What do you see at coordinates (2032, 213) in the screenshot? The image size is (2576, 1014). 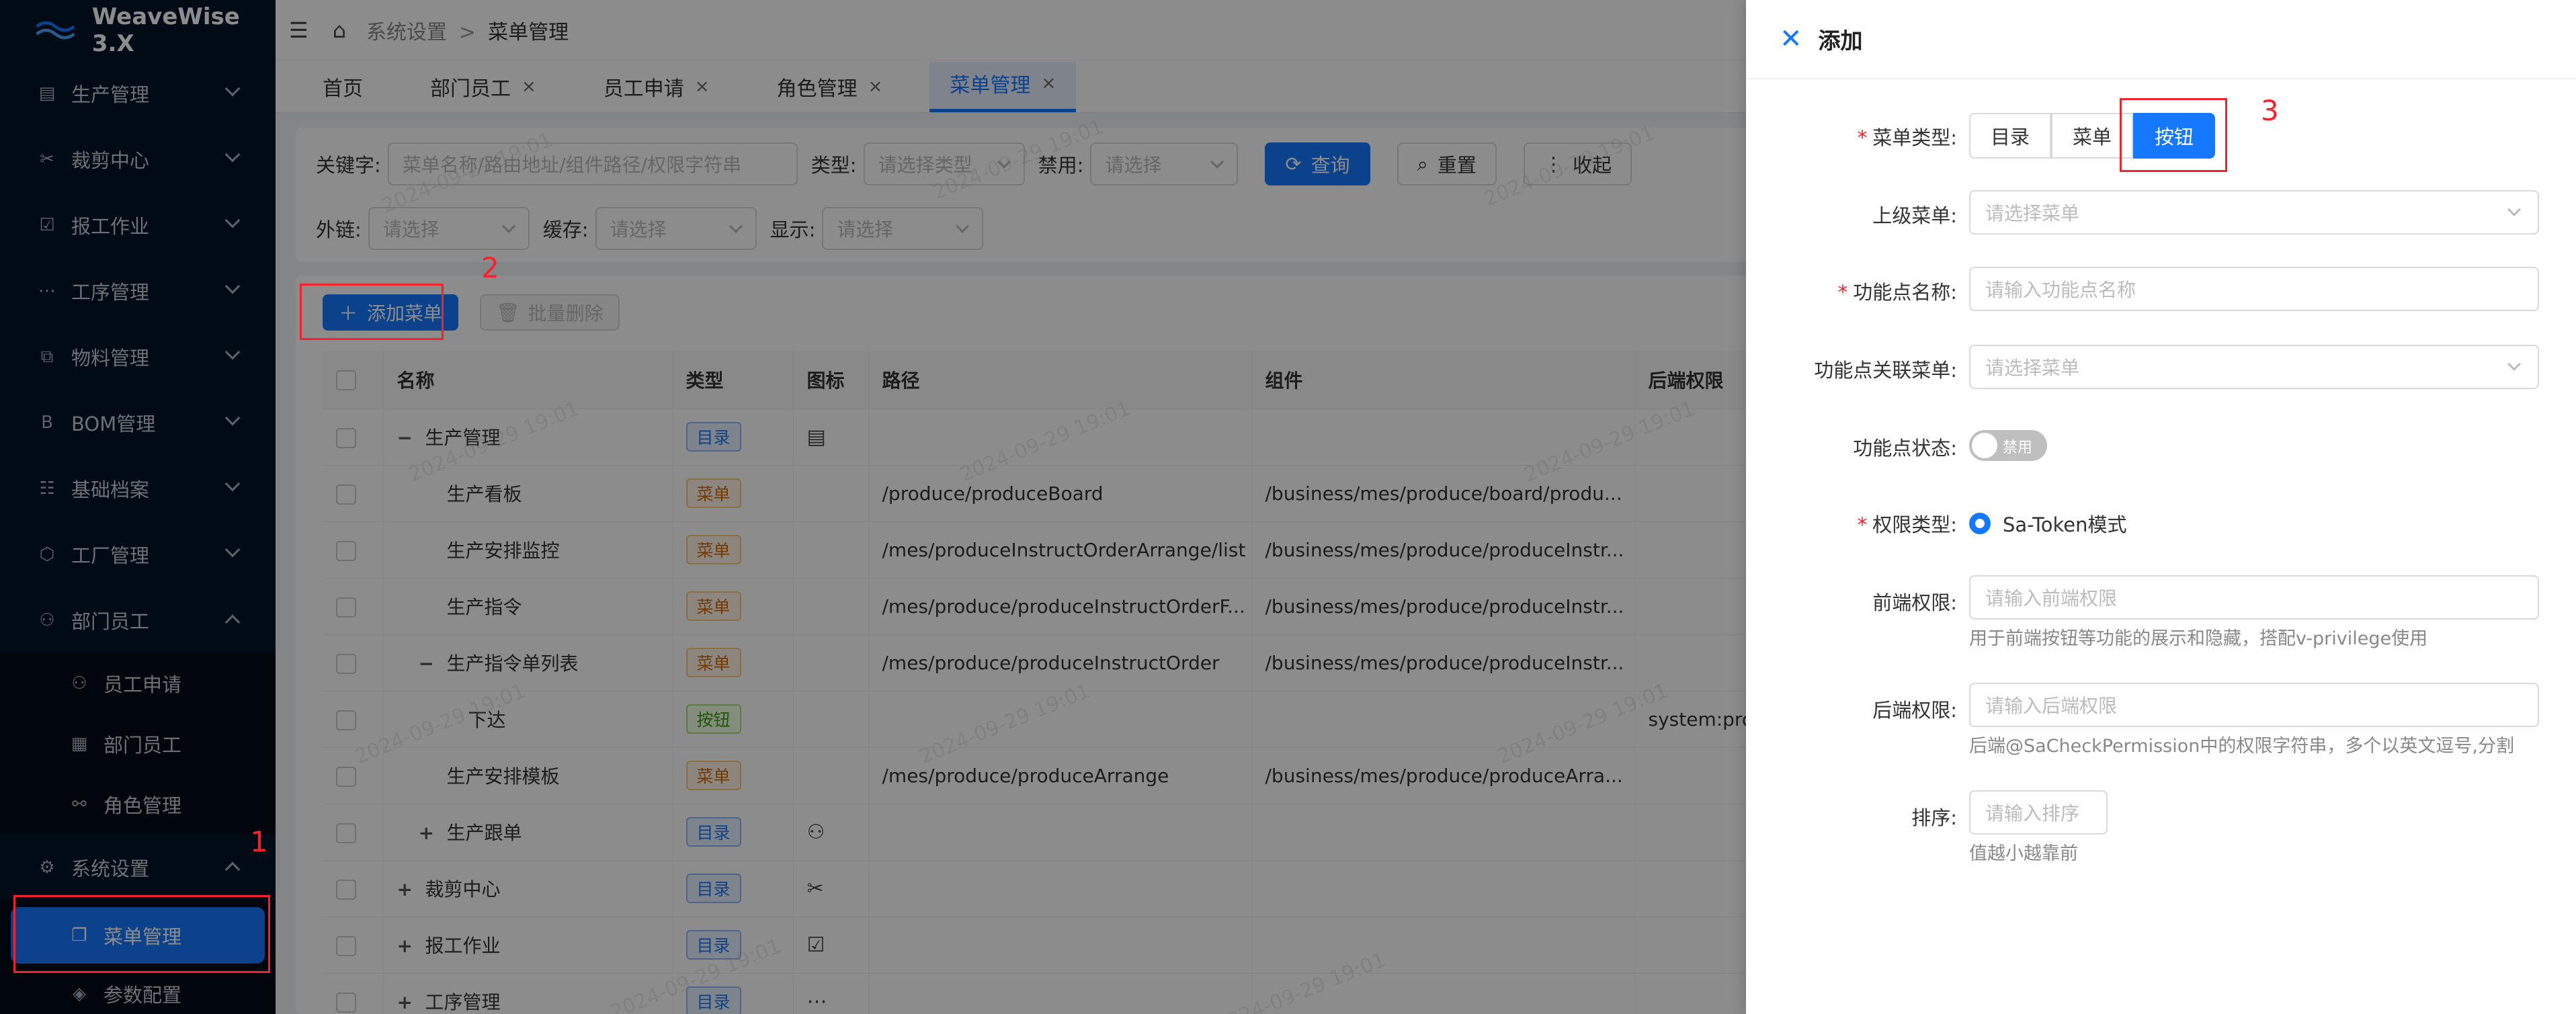 I see `parent-menu-placeholder: 请选择菜单` at bounding box center [2032, 213].